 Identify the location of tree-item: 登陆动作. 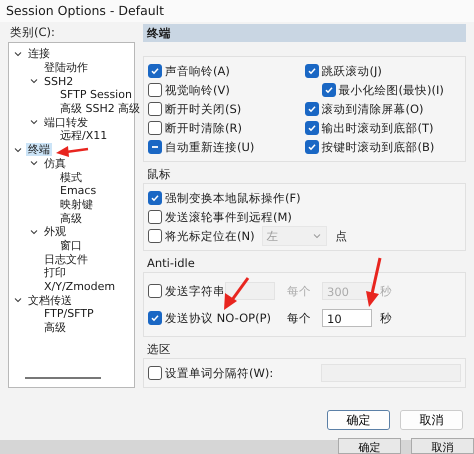
(66, 67).